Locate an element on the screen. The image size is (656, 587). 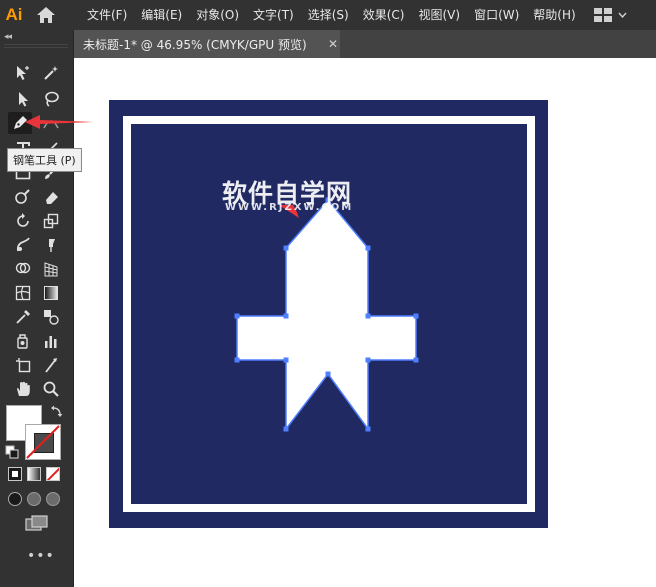
home-icon is located at coordinates (46, 15).